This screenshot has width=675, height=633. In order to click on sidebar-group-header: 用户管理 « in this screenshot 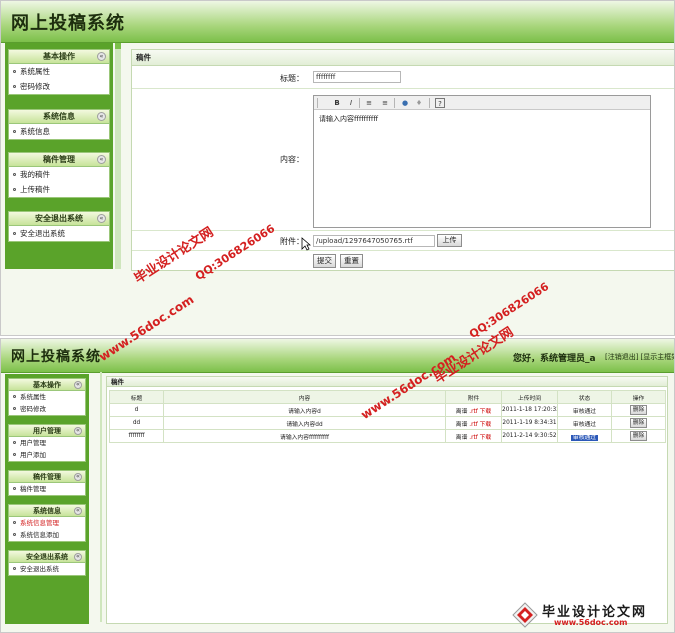, I will do `click(47, 431)`.